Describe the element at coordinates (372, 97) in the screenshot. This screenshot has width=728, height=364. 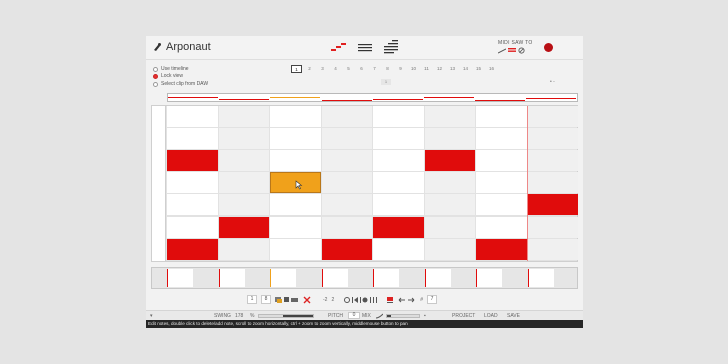
I see `overview-strip` at that location.